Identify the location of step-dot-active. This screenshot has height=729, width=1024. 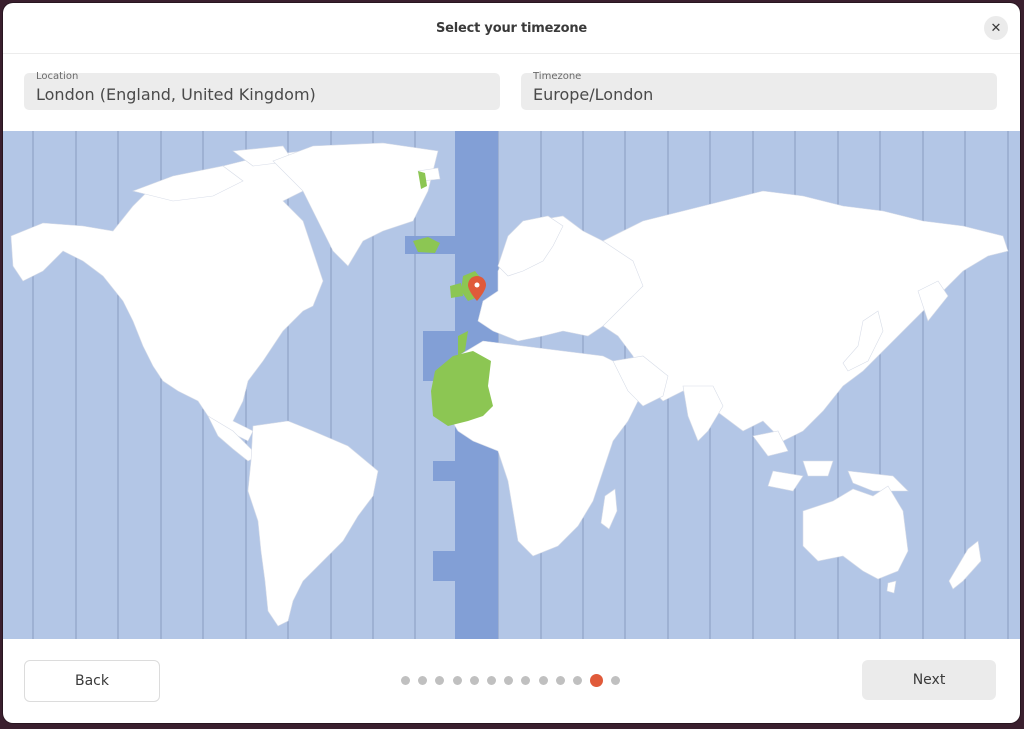
(597, 680).